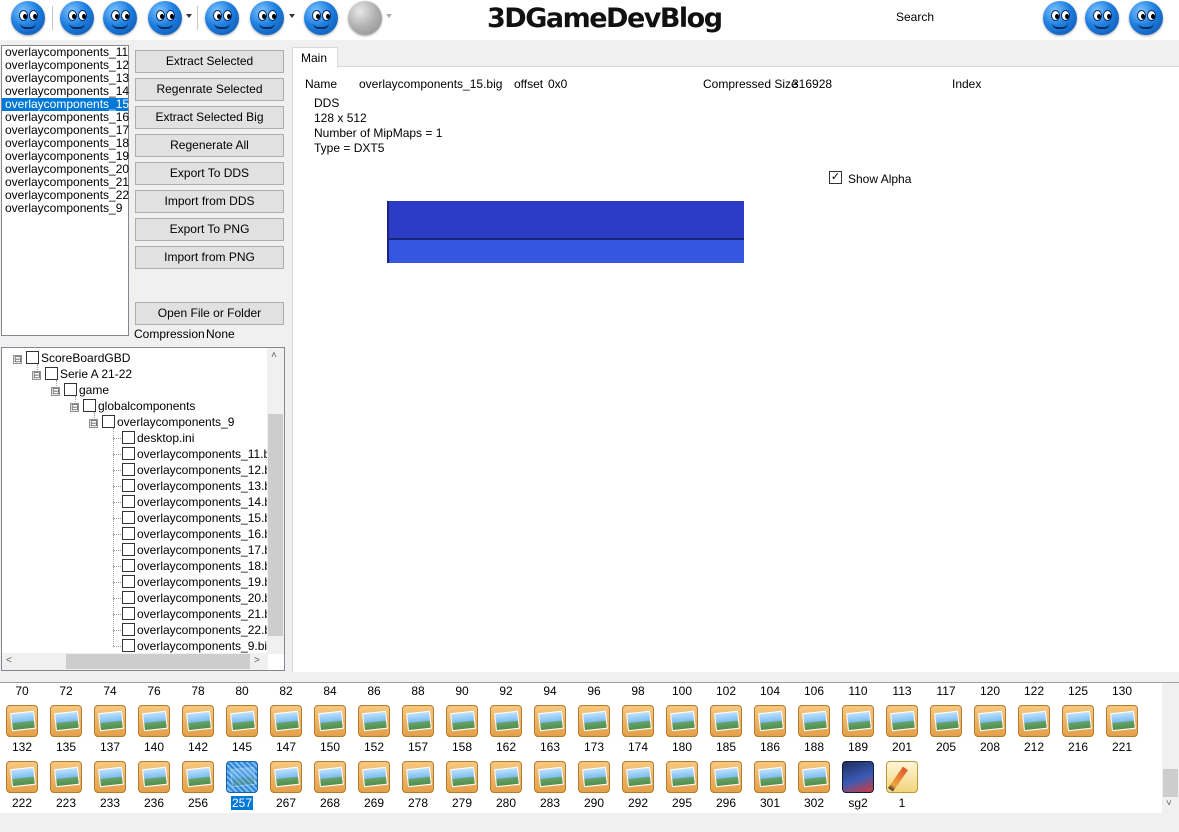 This screenshot has height=832, width=1179. I want to click on thumbnail-label: 174, so click(638, 747).